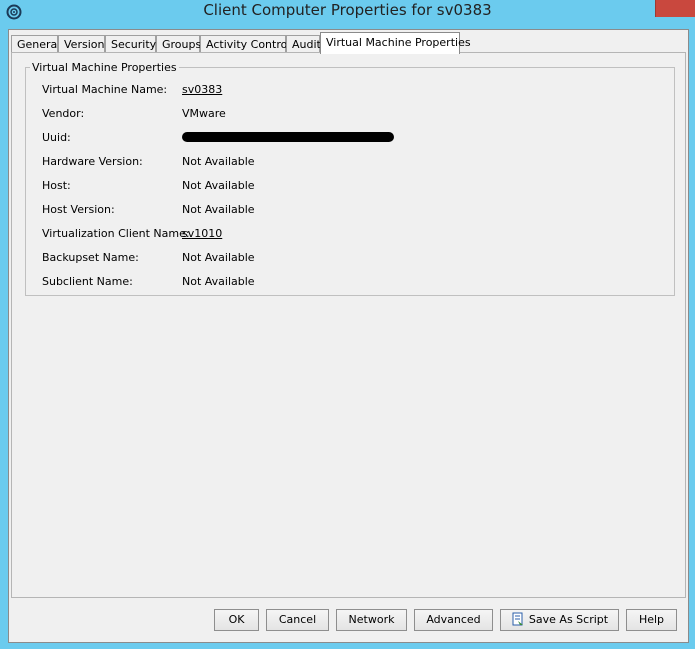  I want to click on backupset-value: Not Available, so click(218, 257).